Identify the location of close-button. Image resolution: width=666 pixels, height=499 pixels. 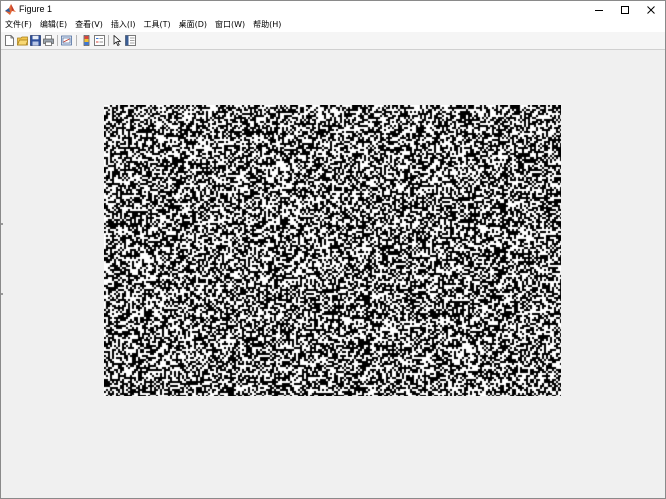
(650, 9).